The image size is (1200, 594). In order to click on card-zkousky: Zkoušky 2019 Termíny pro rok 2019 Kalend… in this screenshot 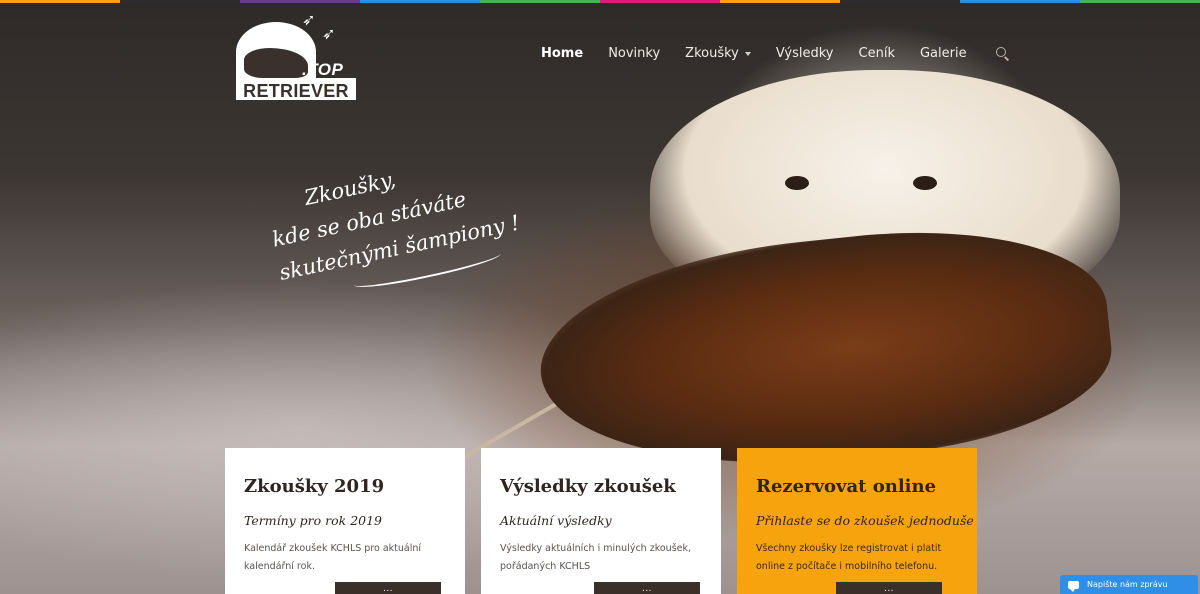, I will do `click(345, 521)`.